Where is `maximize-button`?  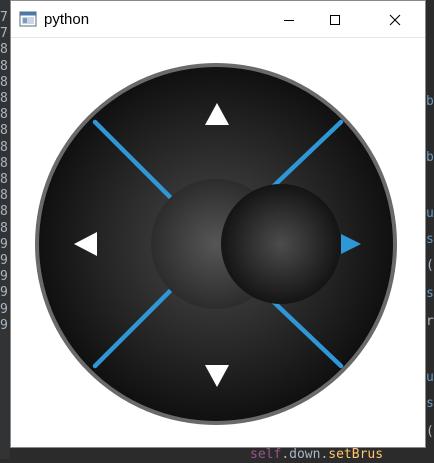
maximize-button is located at coordinates (335, 19).